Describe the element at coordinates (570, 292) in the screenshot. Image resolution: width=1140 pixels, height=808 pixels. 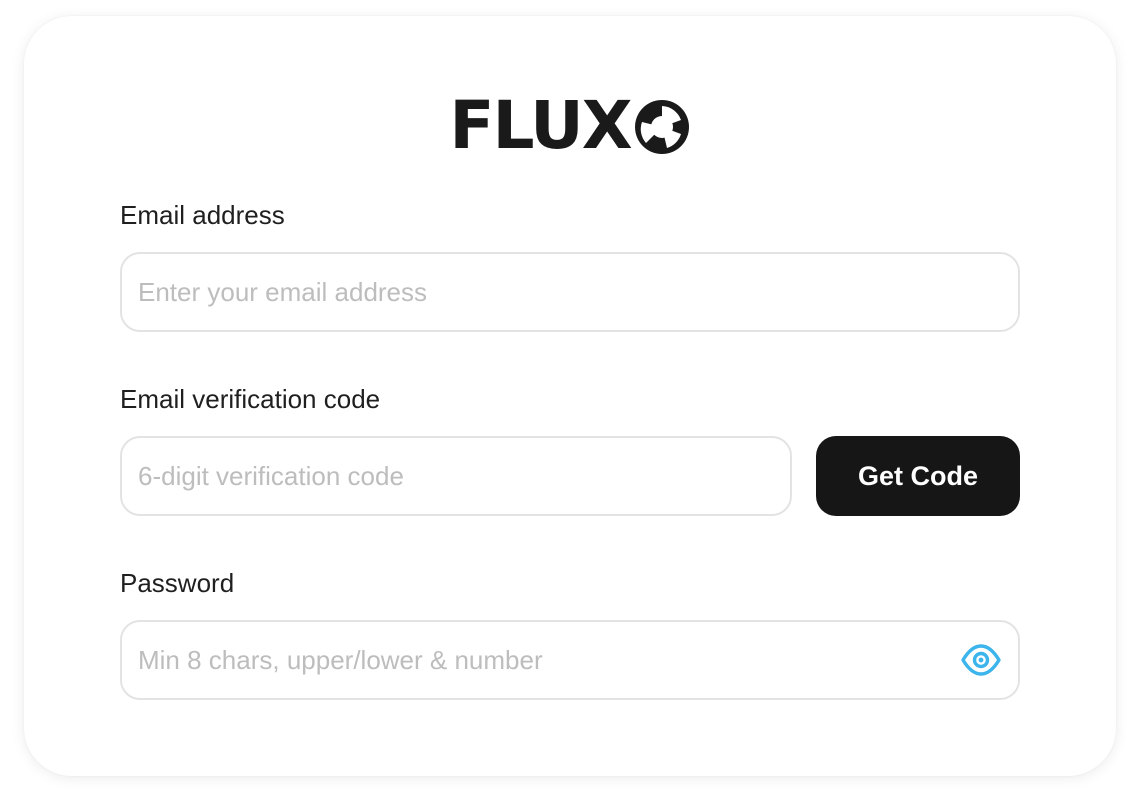
I see `email-input: Enter your email address` at that location.